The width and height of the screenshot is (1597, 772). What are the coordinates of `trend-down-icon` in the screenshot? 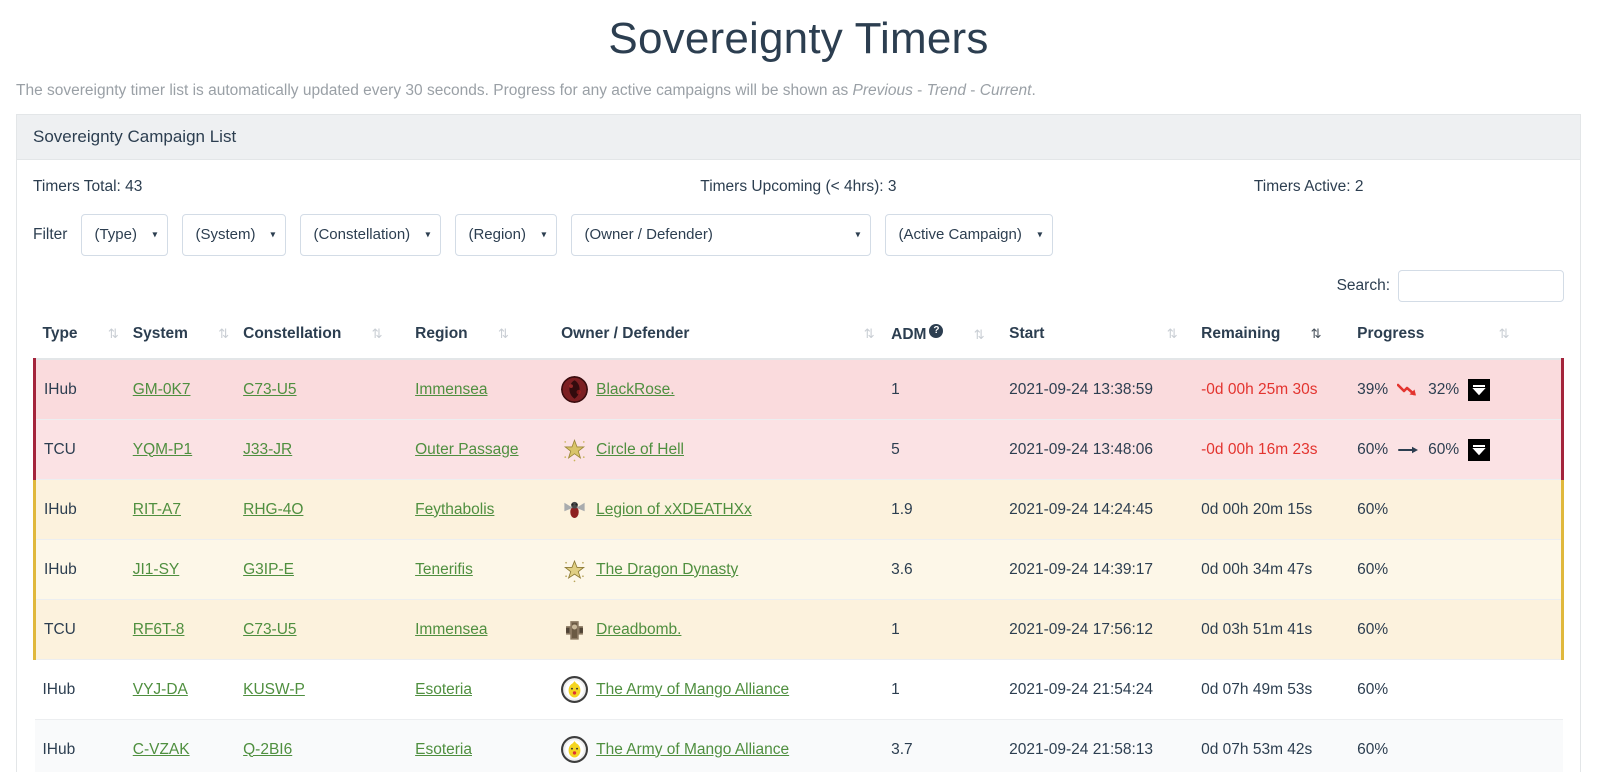 It's located at (1407, 389).